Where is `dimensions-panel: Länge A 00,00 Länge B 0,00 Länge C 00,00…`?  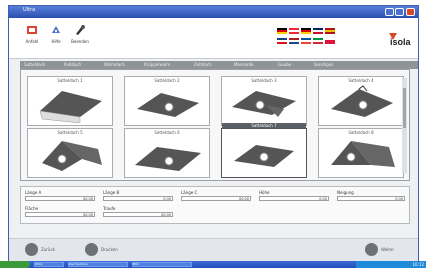 dimensions-panel: Länge A 00,00 Länge B 0,00 Länge C 00,00… is located at coordinates (215, 205).